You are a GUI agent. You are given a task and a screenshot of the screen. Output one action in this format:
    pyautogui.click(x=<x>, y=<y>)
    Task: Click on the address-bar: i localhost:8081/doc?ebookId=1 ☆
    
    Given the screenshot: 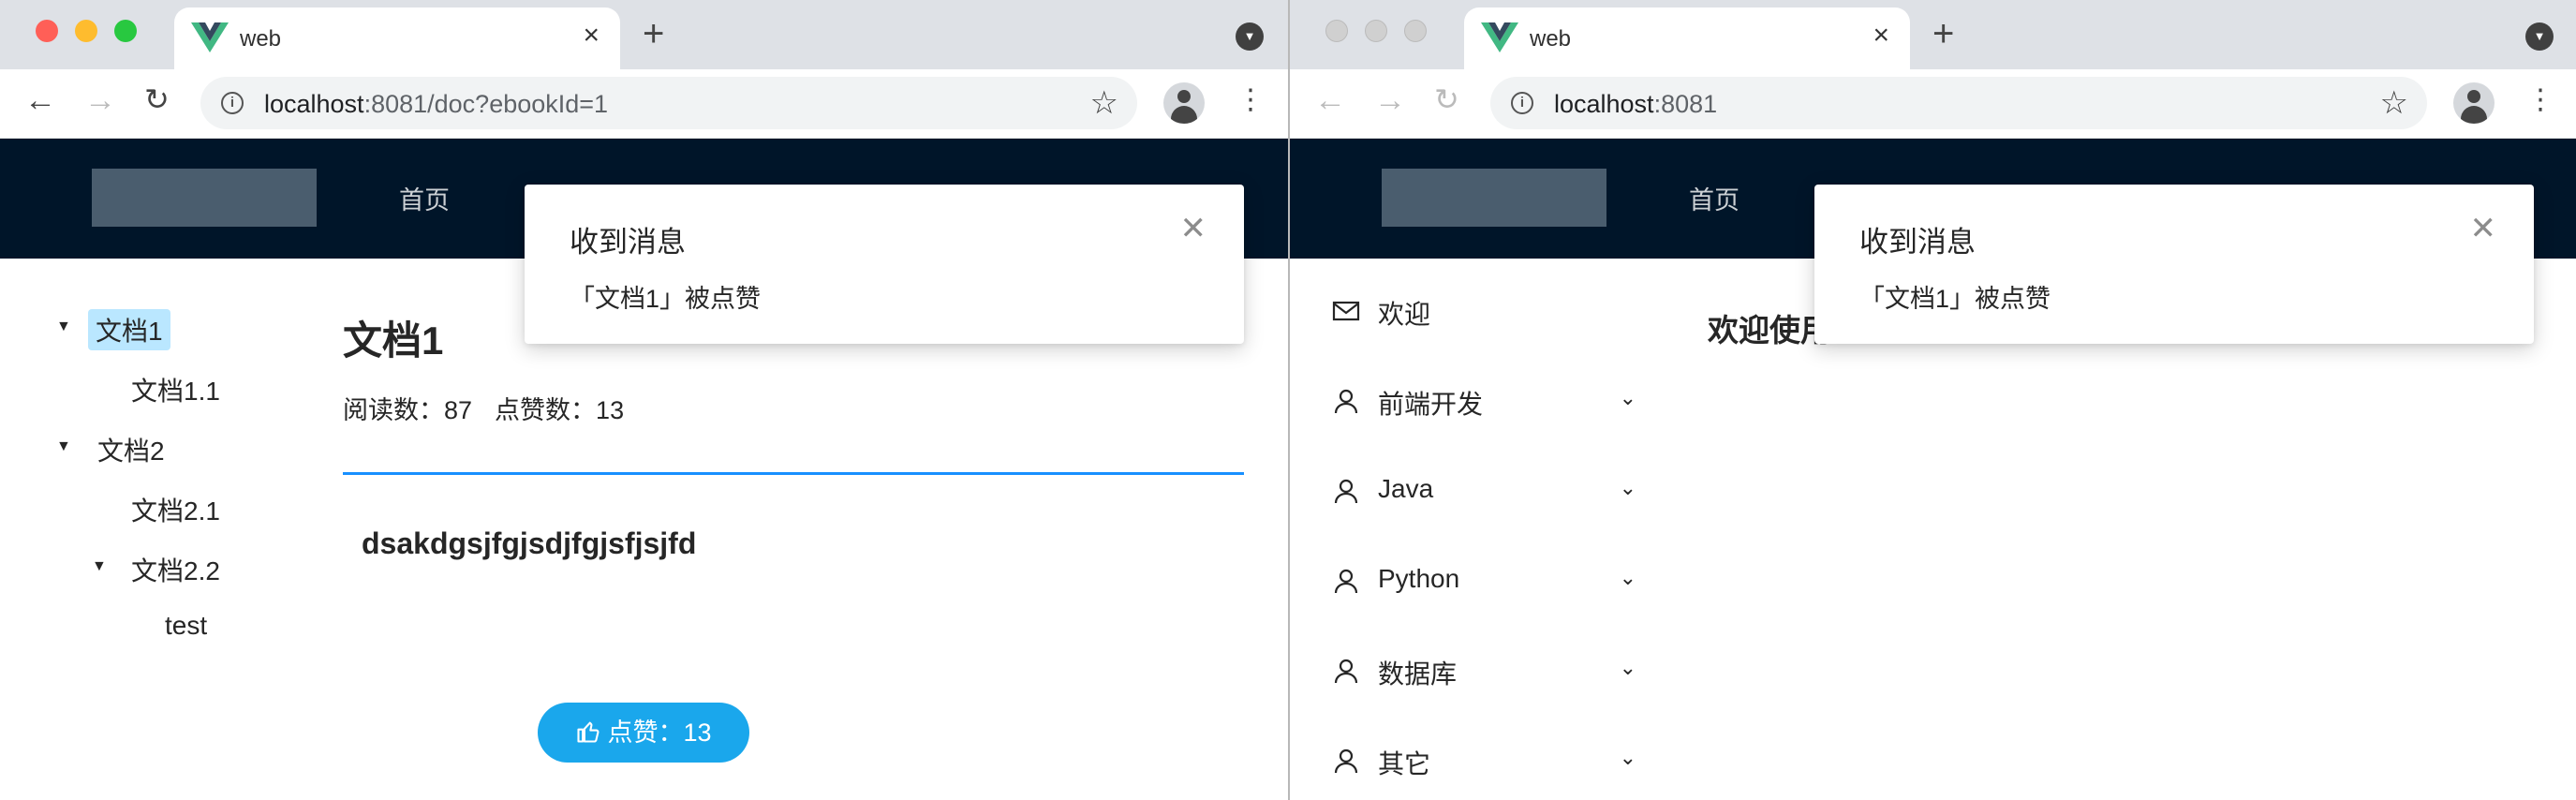 What is the action you would take?
    pyautogui.click(x=668, y=103)
    